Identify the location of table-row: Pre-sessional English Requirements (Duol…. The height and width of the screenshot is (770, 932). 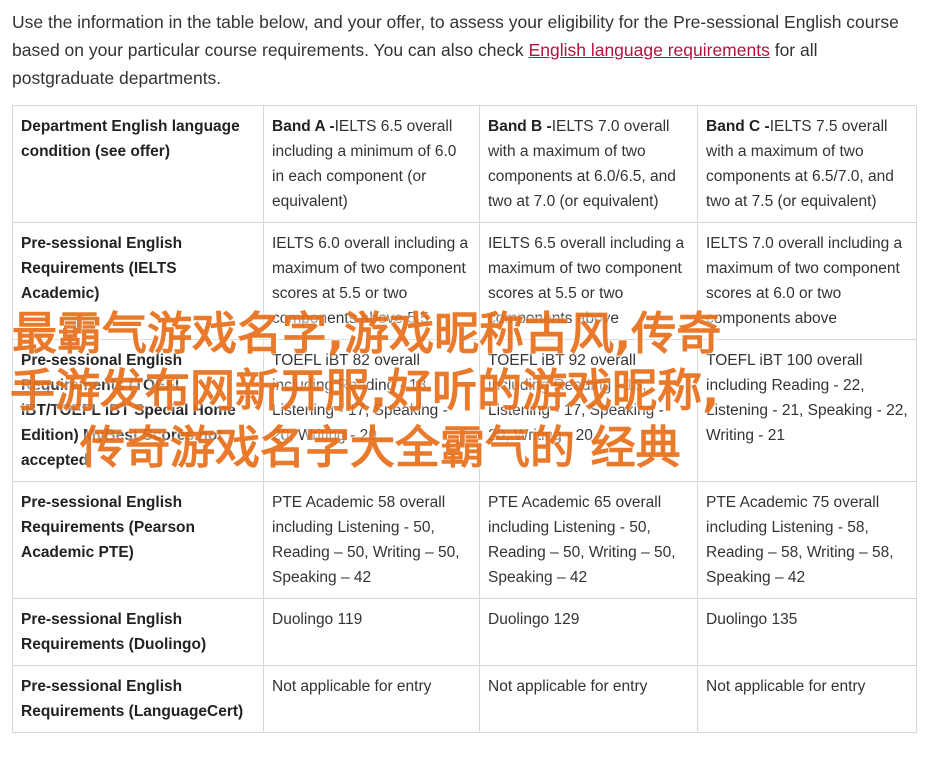
(464, 632).